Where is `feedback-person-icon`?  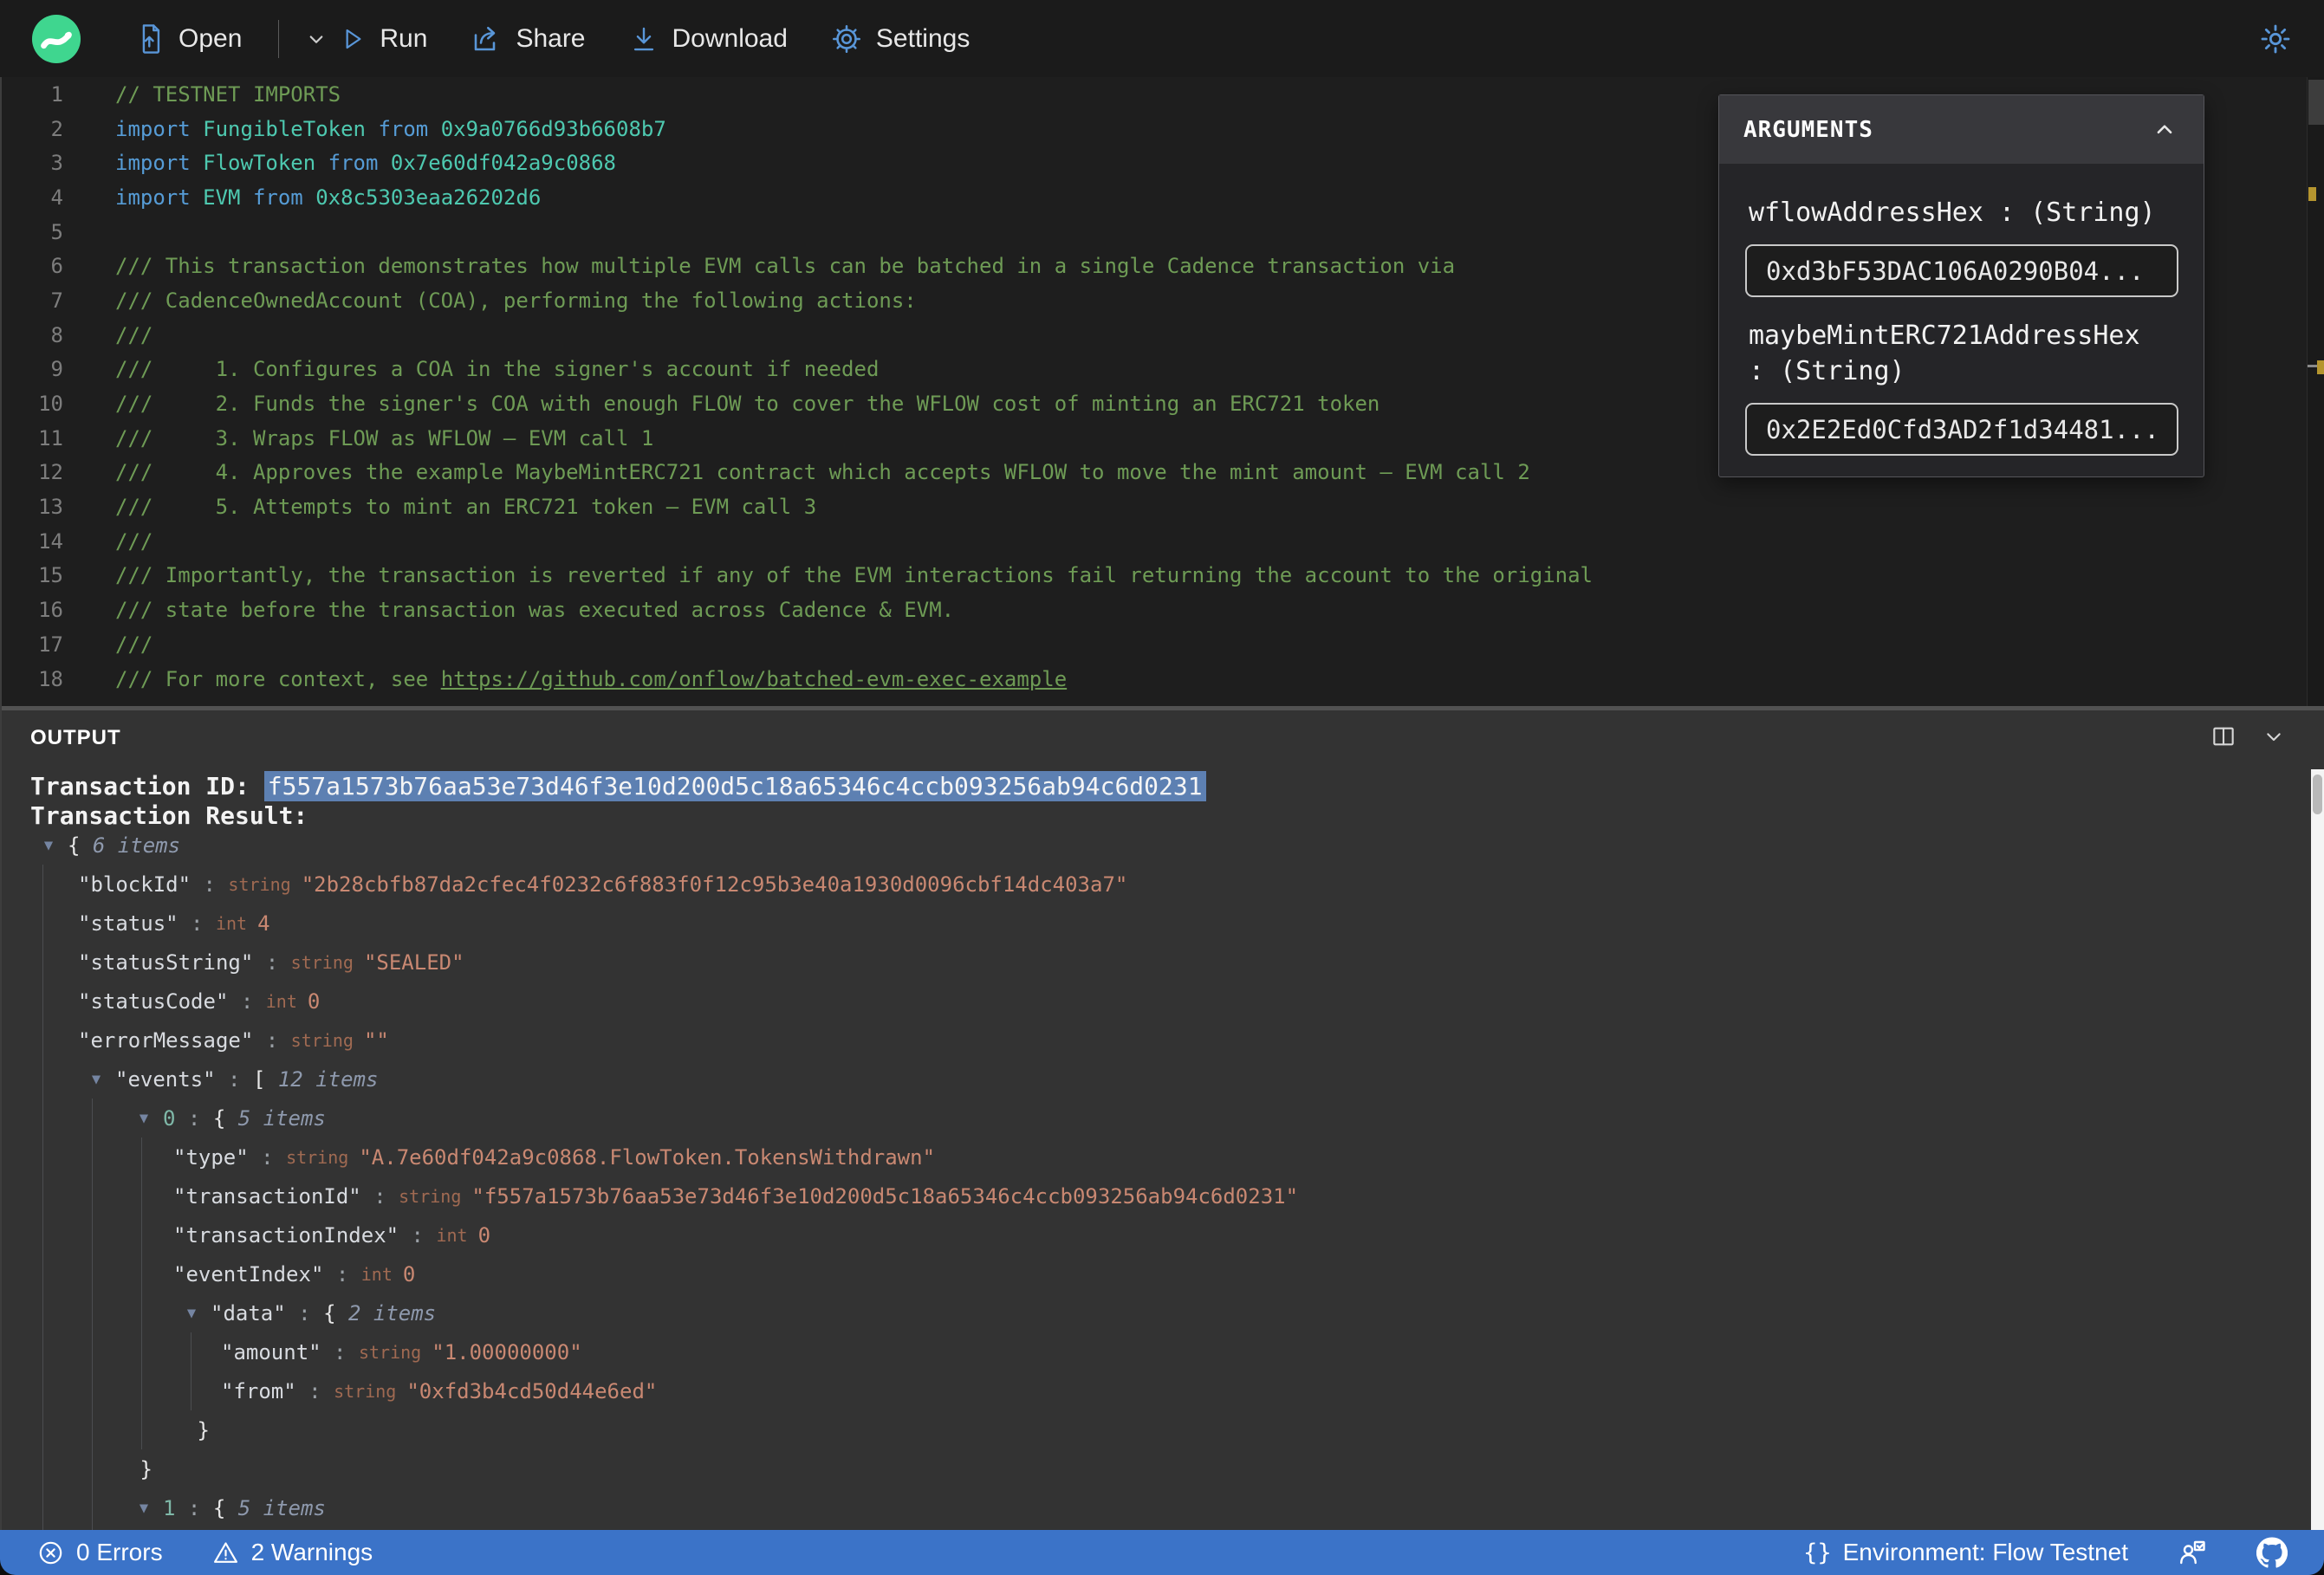
feedback-person-icon is located at coordinates (2192, 1552).